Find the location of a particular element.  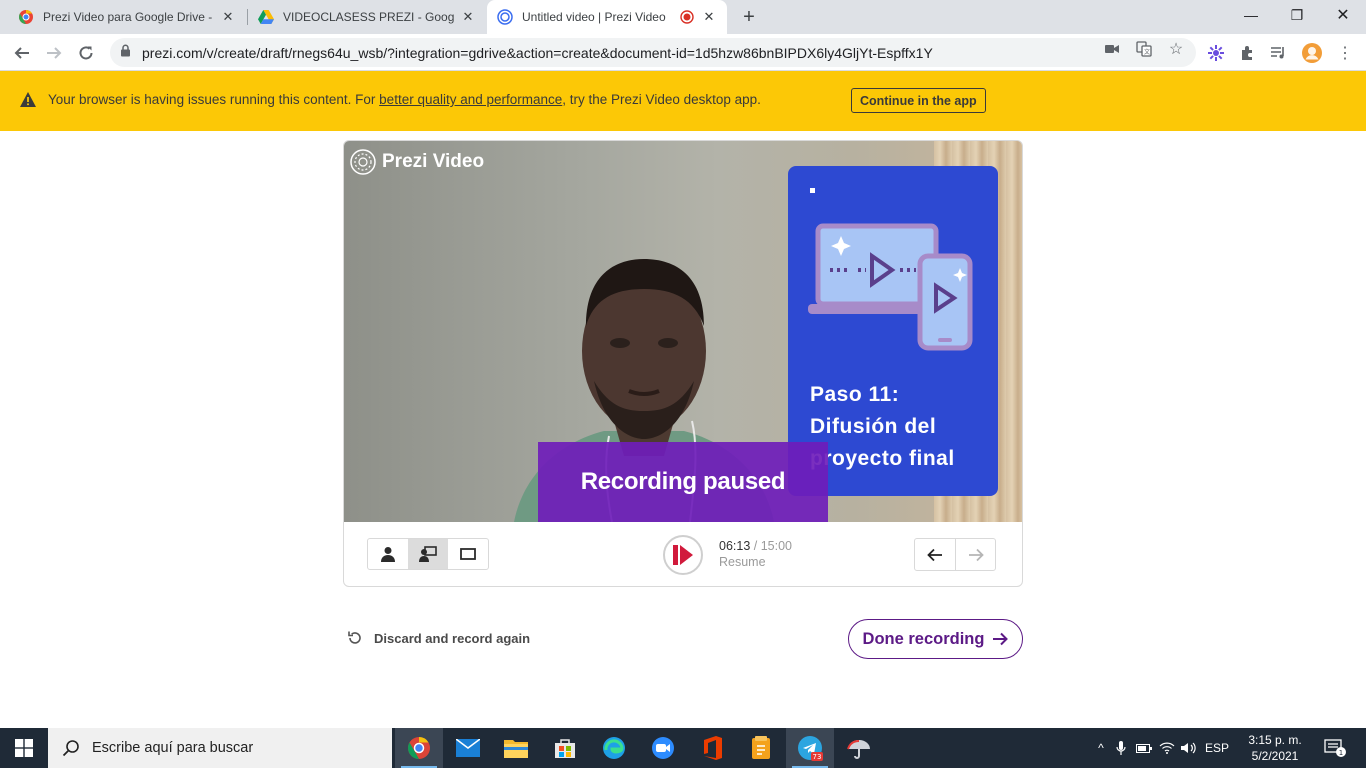

show-hidden-icons-icon: ^ is located at coordinates (1101, 748).